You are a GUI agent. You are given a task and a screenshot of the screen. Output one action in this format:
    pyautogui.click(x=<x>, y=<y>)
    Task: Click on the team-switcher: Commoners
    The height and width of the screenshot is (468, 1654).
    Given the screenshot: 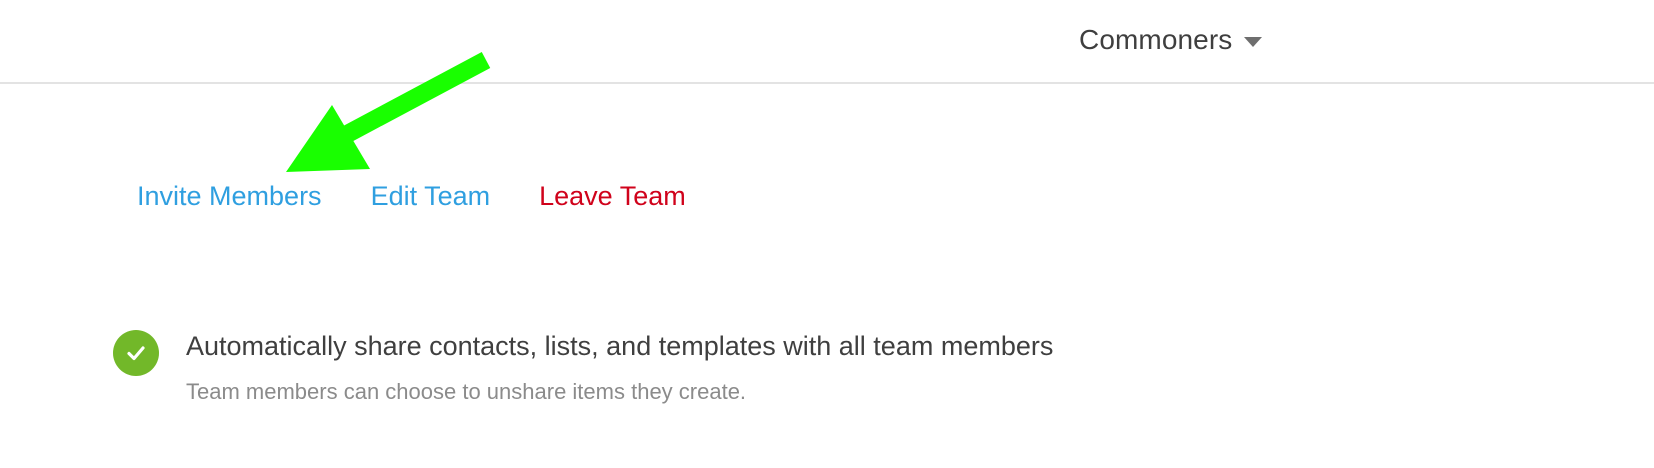 What is the action you would take?
    pyautogui.click(x=1171, y=40)
    